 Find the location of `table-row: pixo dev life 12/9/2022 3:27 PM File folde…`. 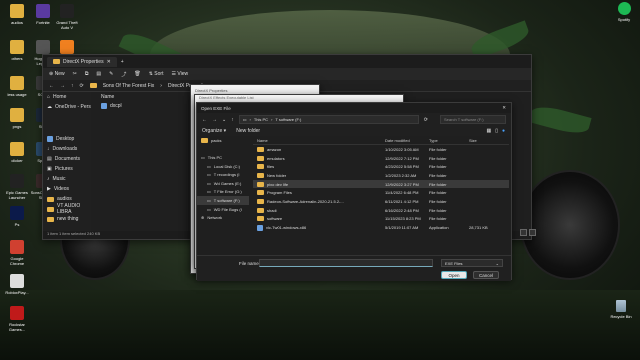

table-row: pixo dev life 12/9/2022 3:27 PM File folde… is located at coordinates (381, 184).